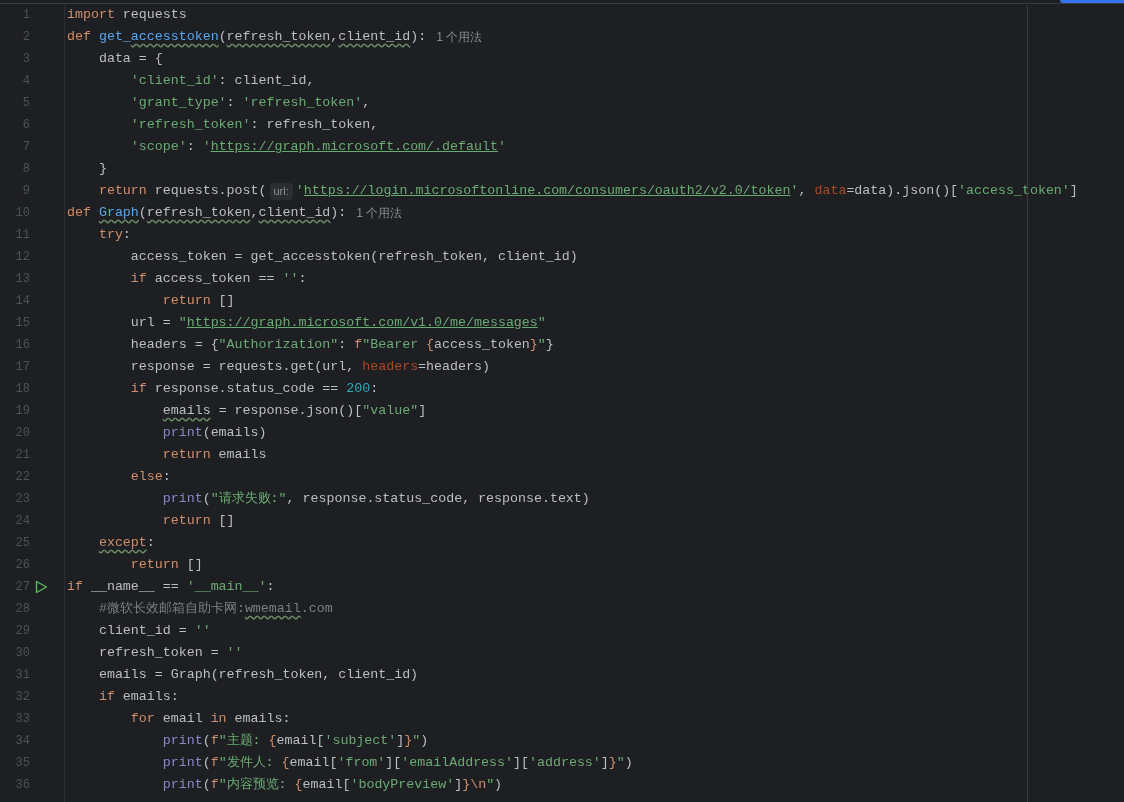 This screenshot has width=1124, height=802. I want to click on code-line: return requests.post(, so click(182, 191).